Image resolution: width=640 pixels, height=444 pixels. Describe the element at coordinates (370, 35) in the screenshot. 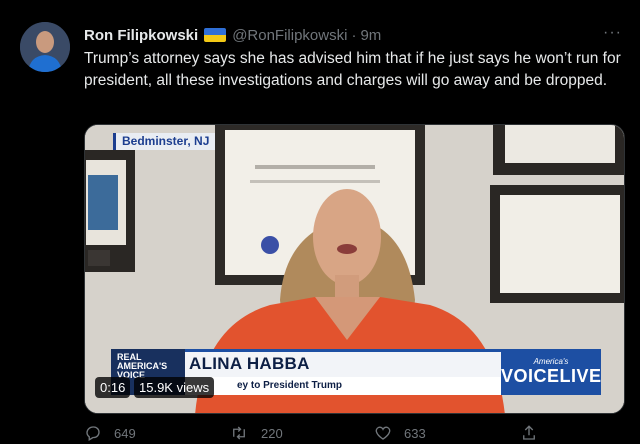

I see `tweet-timestamp: 9m` at that location.